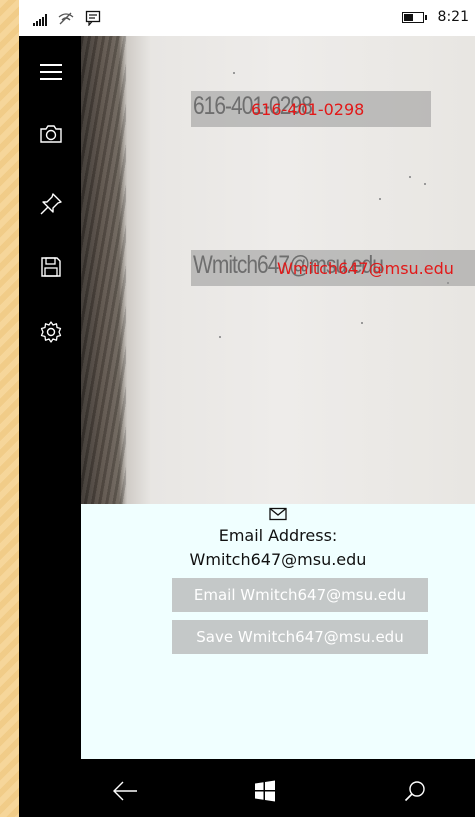 Image resolution: width=475 pixels, height=817 pixels. Describe the element at coordinates (278, 535) in the screenshot. I see `result-label: Email Address:` at that location.